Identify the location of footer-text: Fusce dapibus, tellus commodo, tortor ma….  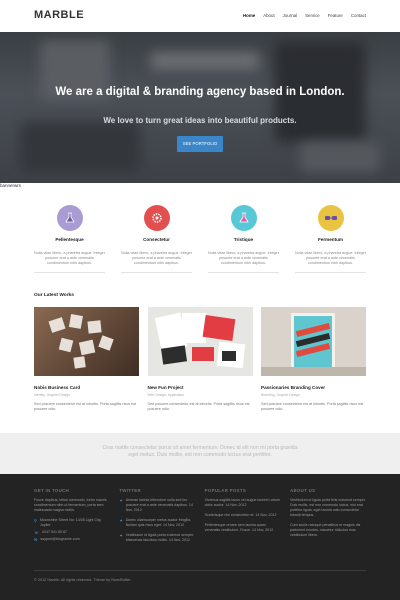
(70, 505).